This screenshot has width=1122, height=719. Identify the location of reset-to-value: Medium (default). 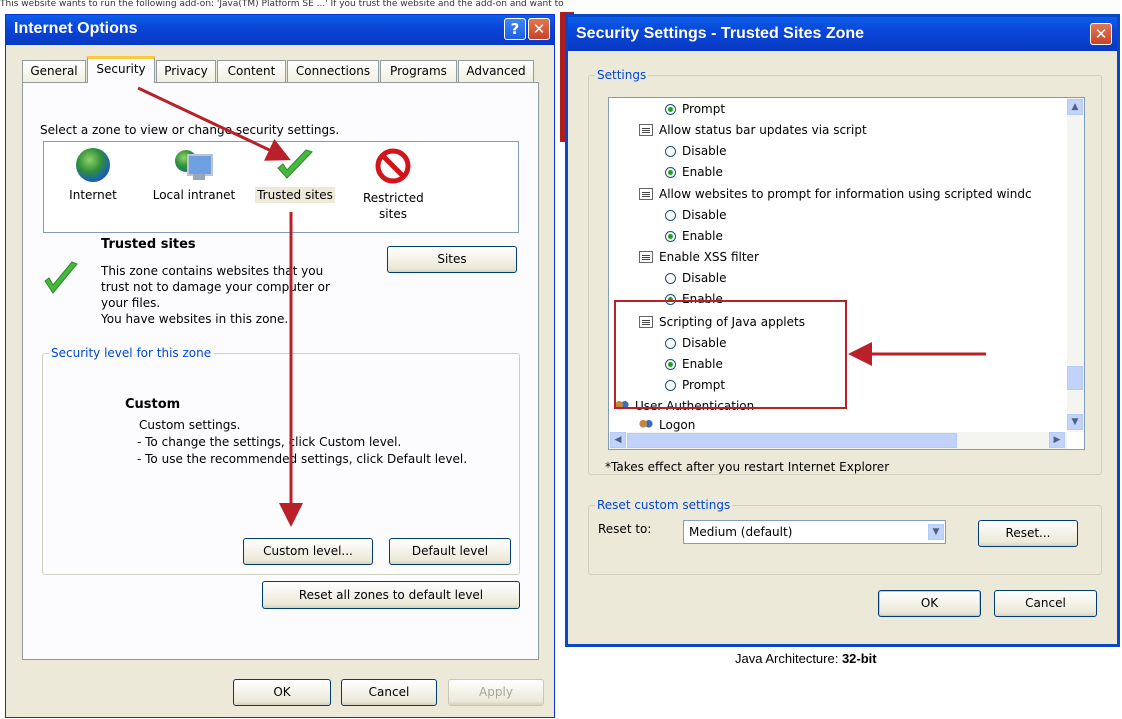
(741, 532).